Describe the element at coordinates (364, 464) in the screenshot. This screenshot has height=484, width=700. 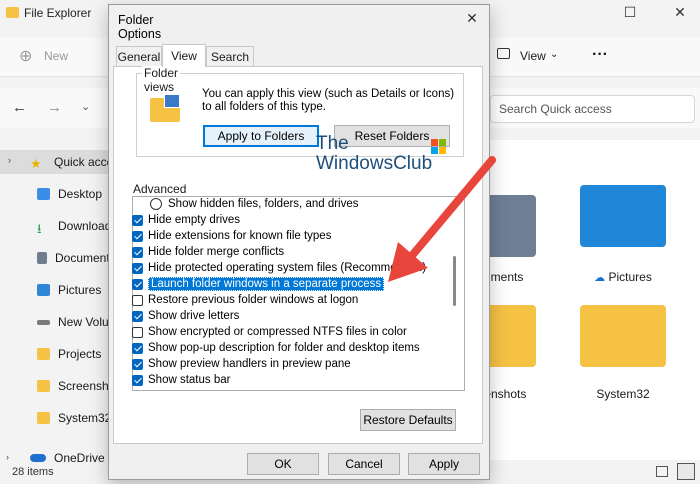
I see `cancel-button: Cancel` at that location.